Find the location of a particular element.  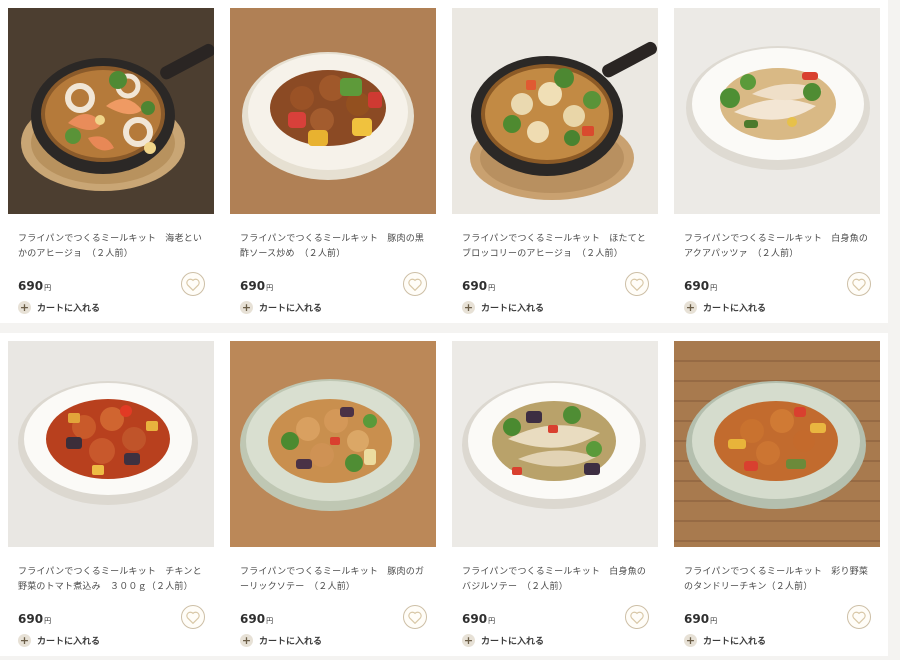

product-name: フライパンでつくるミールキット チキンと野菜のトマト煮込み ３００ｇ（２人前） is located at coordinates (111, 580).